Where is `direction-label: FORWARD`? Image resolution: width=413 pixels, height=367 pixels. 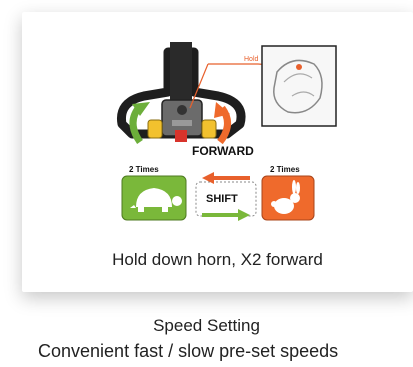
direction-label: FORWARD is located at coordinates (223, 151).